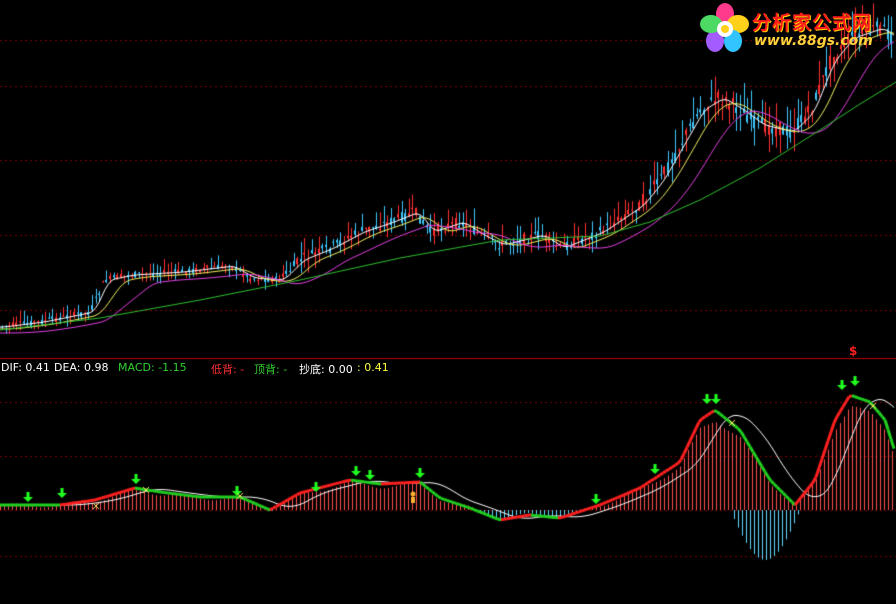 This screenshot has height=604, width=896. Describe the element at coordinates (853, 351) in the screenshot. I see `signal-marker: $` at that location.